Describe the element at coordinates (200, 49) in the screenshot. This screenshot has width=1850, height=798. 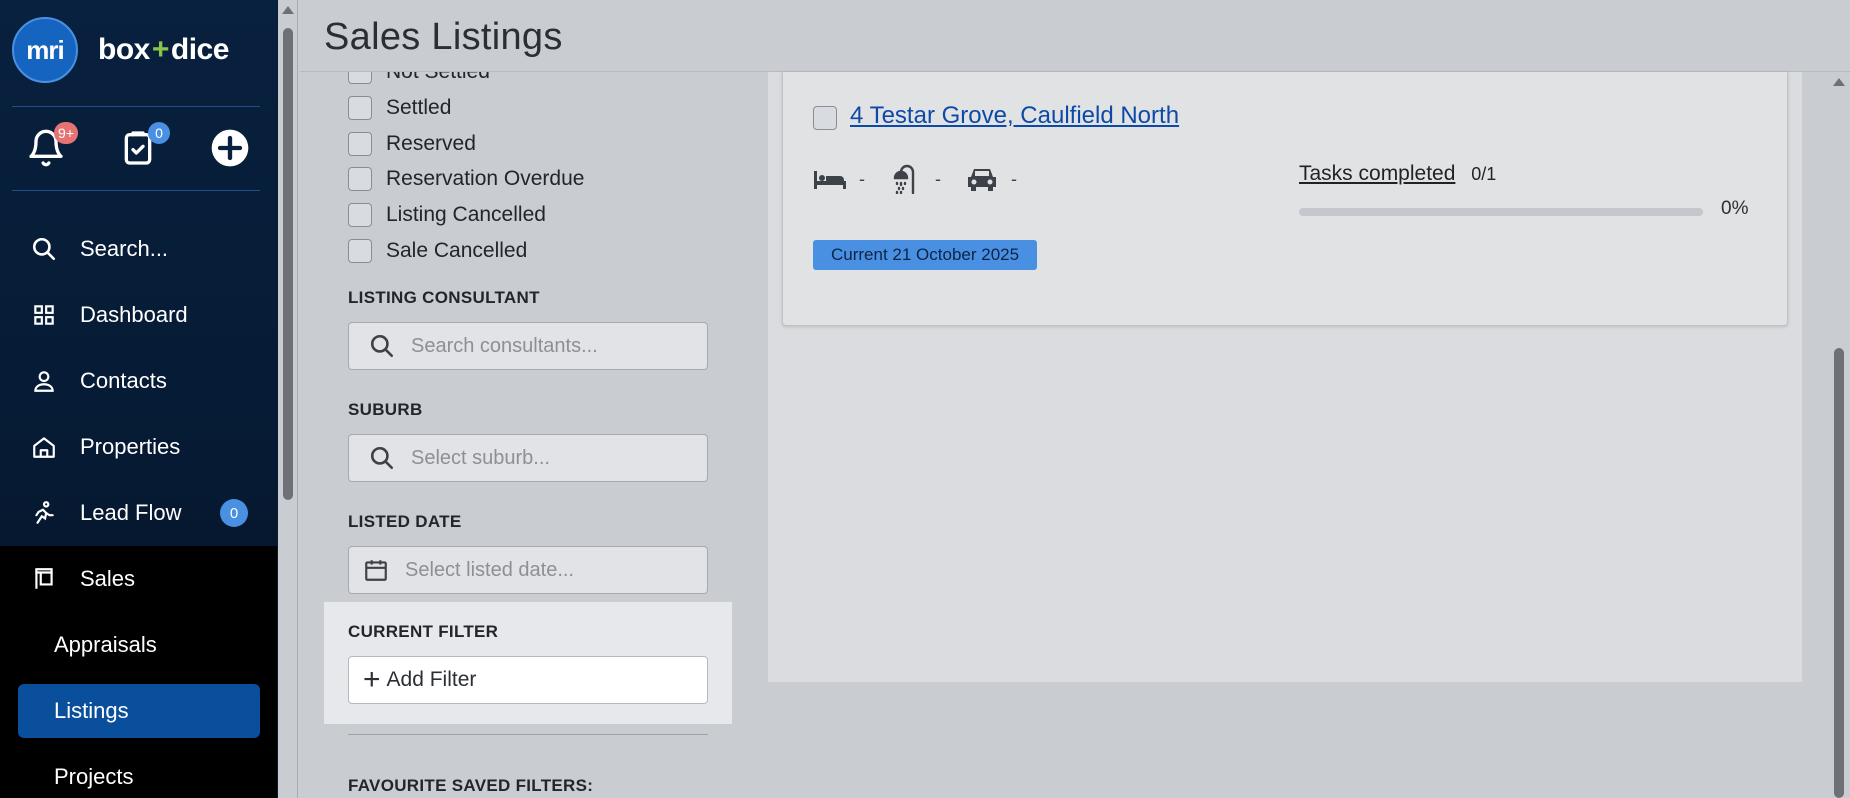
I see `brand-name-right: dice` at that location.